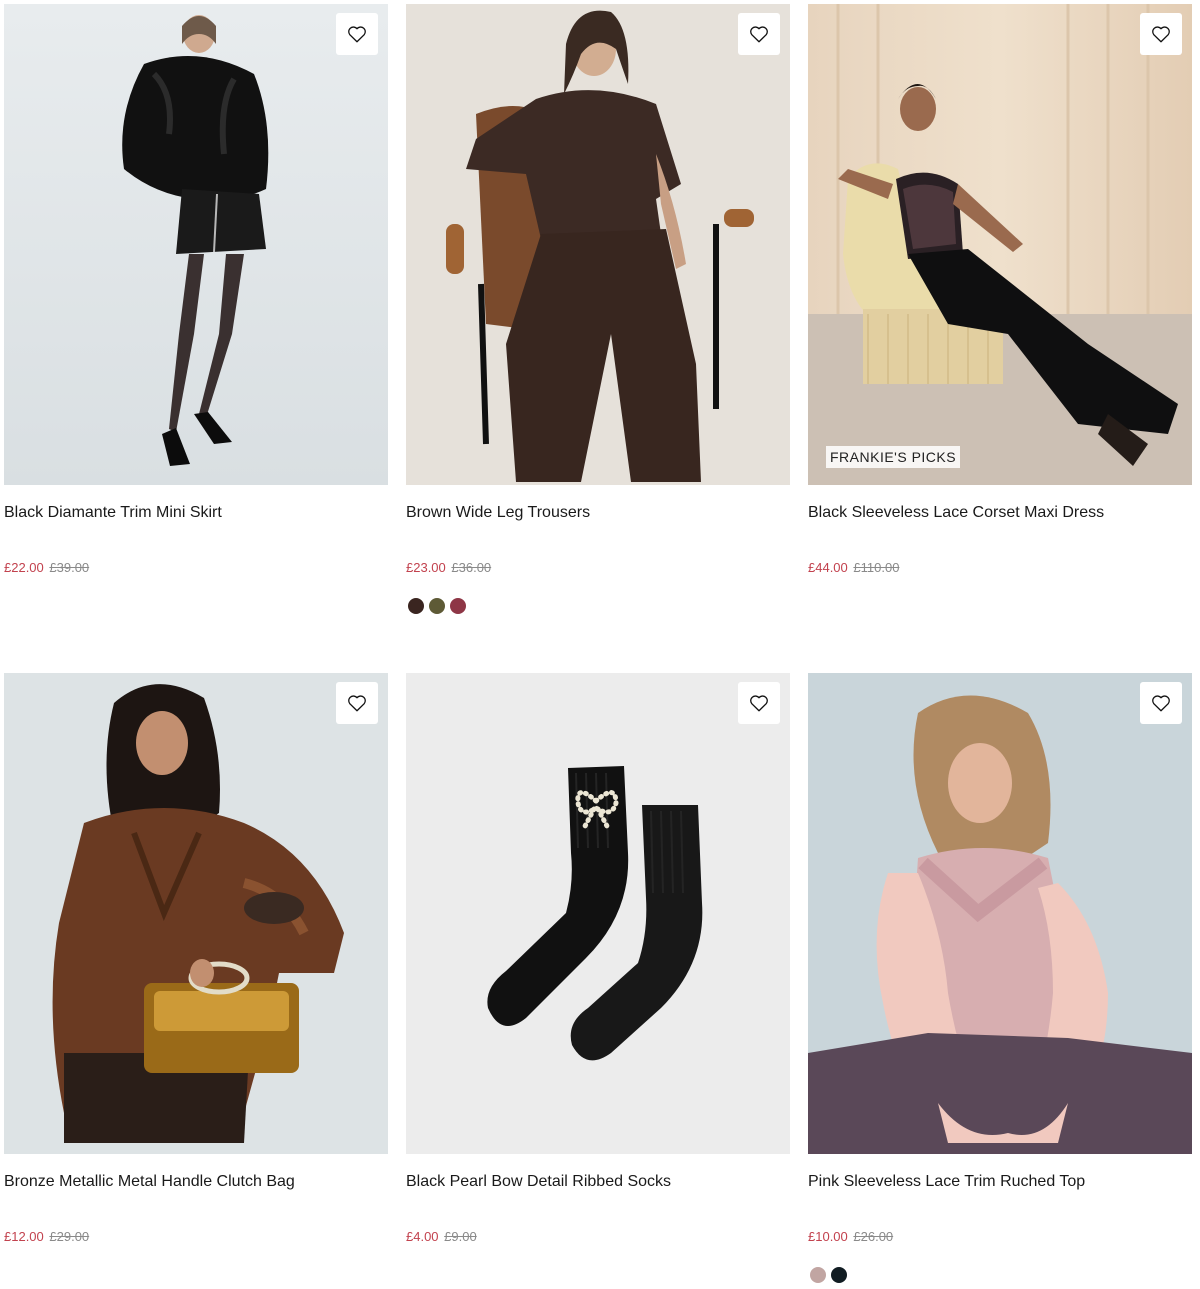 The height and width of the screenshot is (1289, 1200). What do you see at coordinates (873, 1236) in the screenshot?
I see `original-price: £26.00` at bounding box center [873, 1236].